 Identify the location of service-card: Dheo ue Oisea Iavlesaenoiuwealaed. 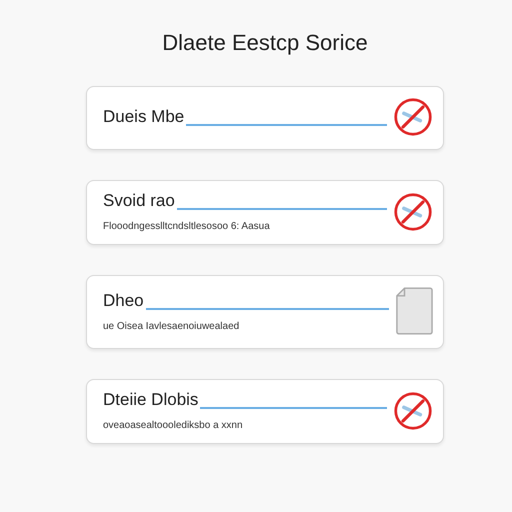
(265, 312).